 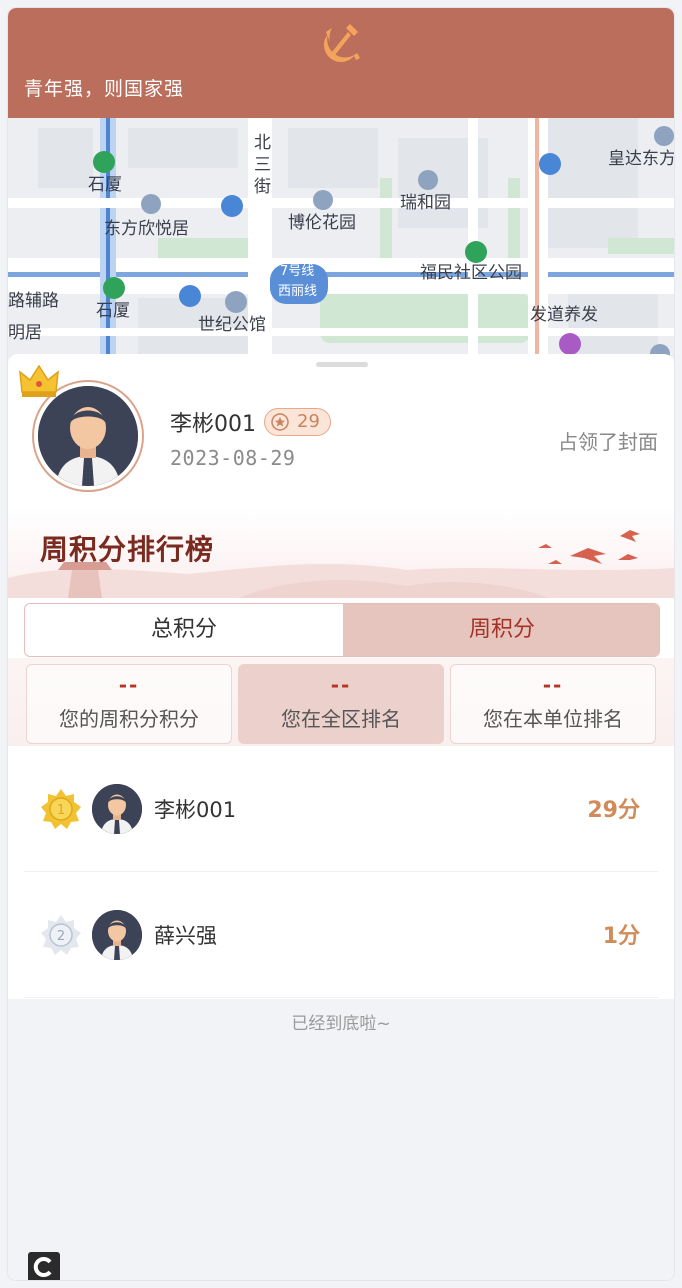 I want to click on floating-c-icon, so click(x=44, y=1266).